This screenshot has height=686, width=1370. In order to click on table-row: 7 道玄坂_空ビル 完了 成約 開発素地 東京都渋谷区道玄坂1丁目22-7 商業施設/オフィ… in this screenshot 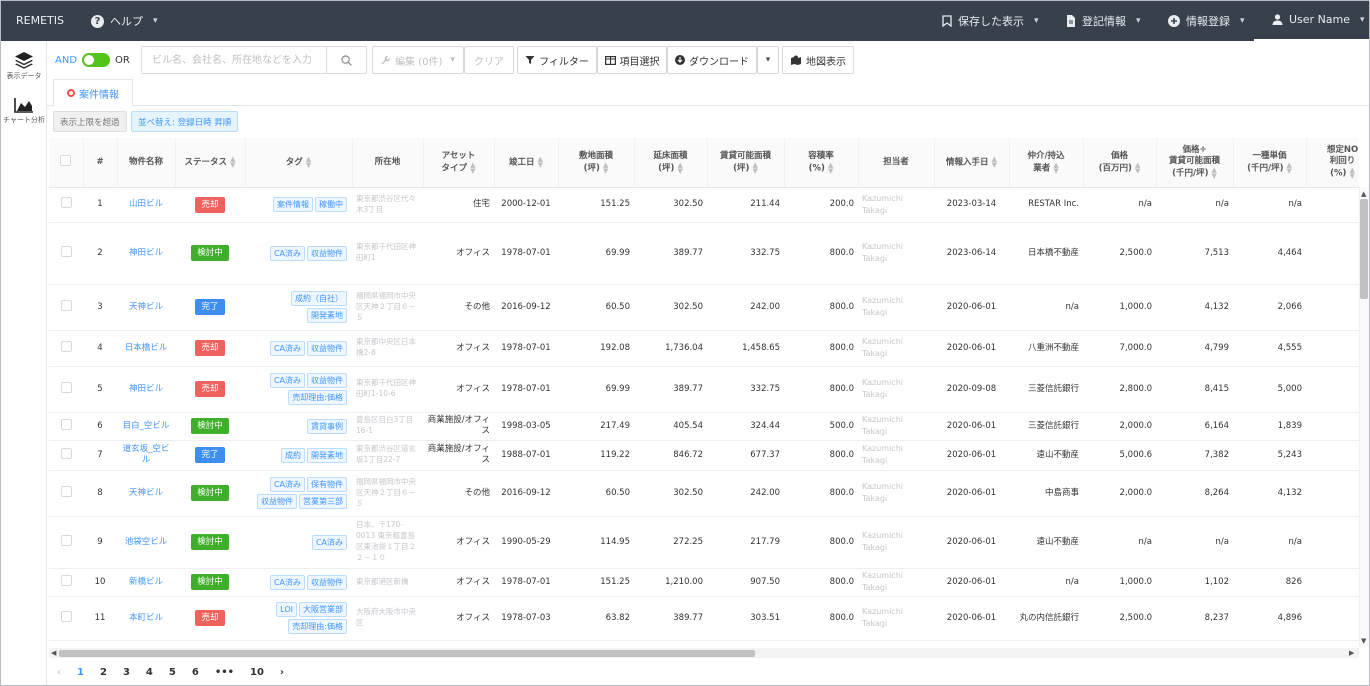, I will do `click(704, 455)`.